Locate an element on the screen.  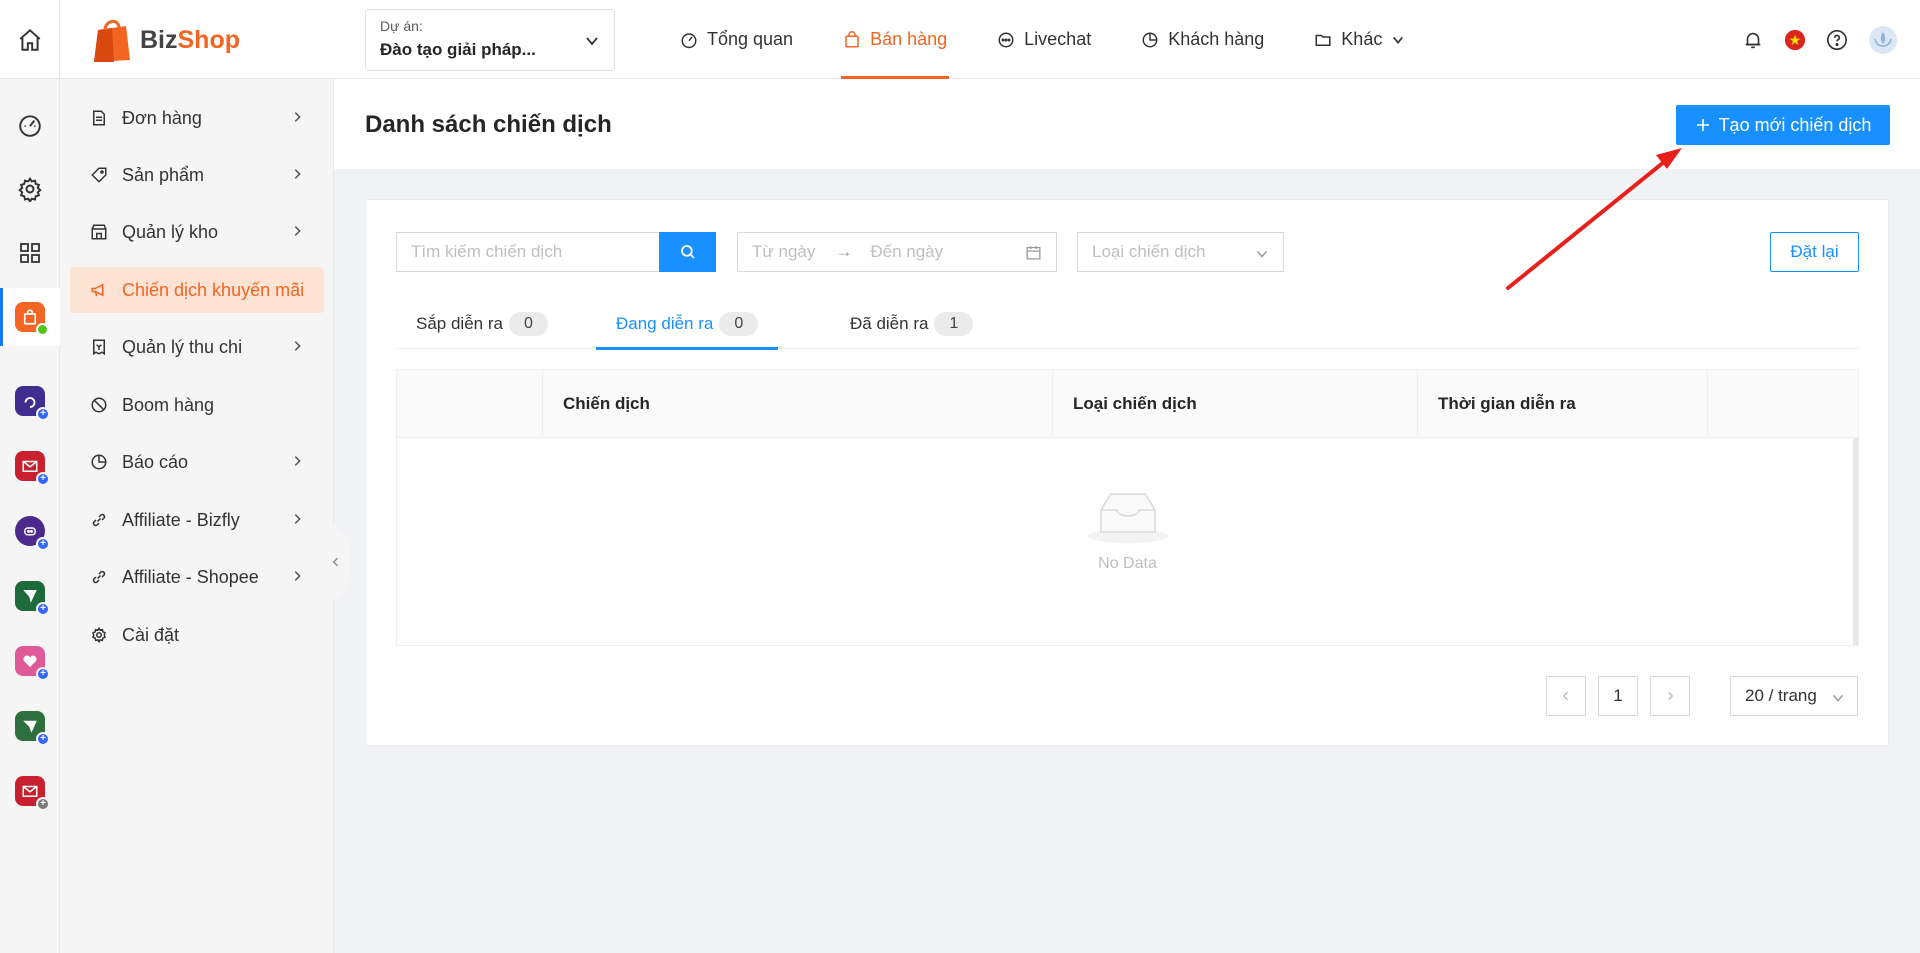
shopping-bag-icon is located at coordinates (852, 38).